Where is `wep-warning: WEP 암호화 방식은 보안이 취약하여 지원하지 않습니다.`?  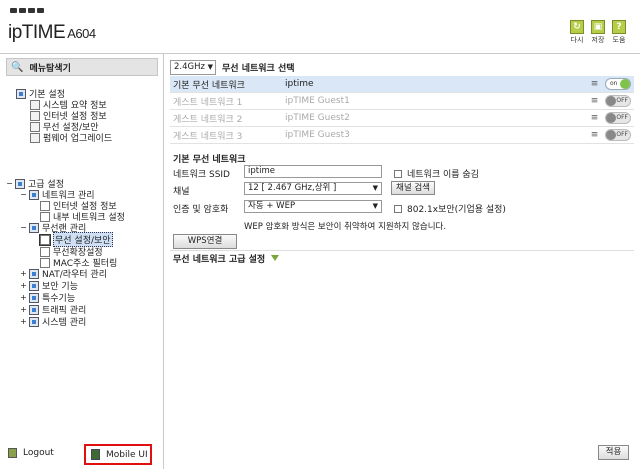 wep-warning: WEP 암호화 방식은 보안이 취약하여 지원하지 않습니다. is located at coordinates (345, 227).